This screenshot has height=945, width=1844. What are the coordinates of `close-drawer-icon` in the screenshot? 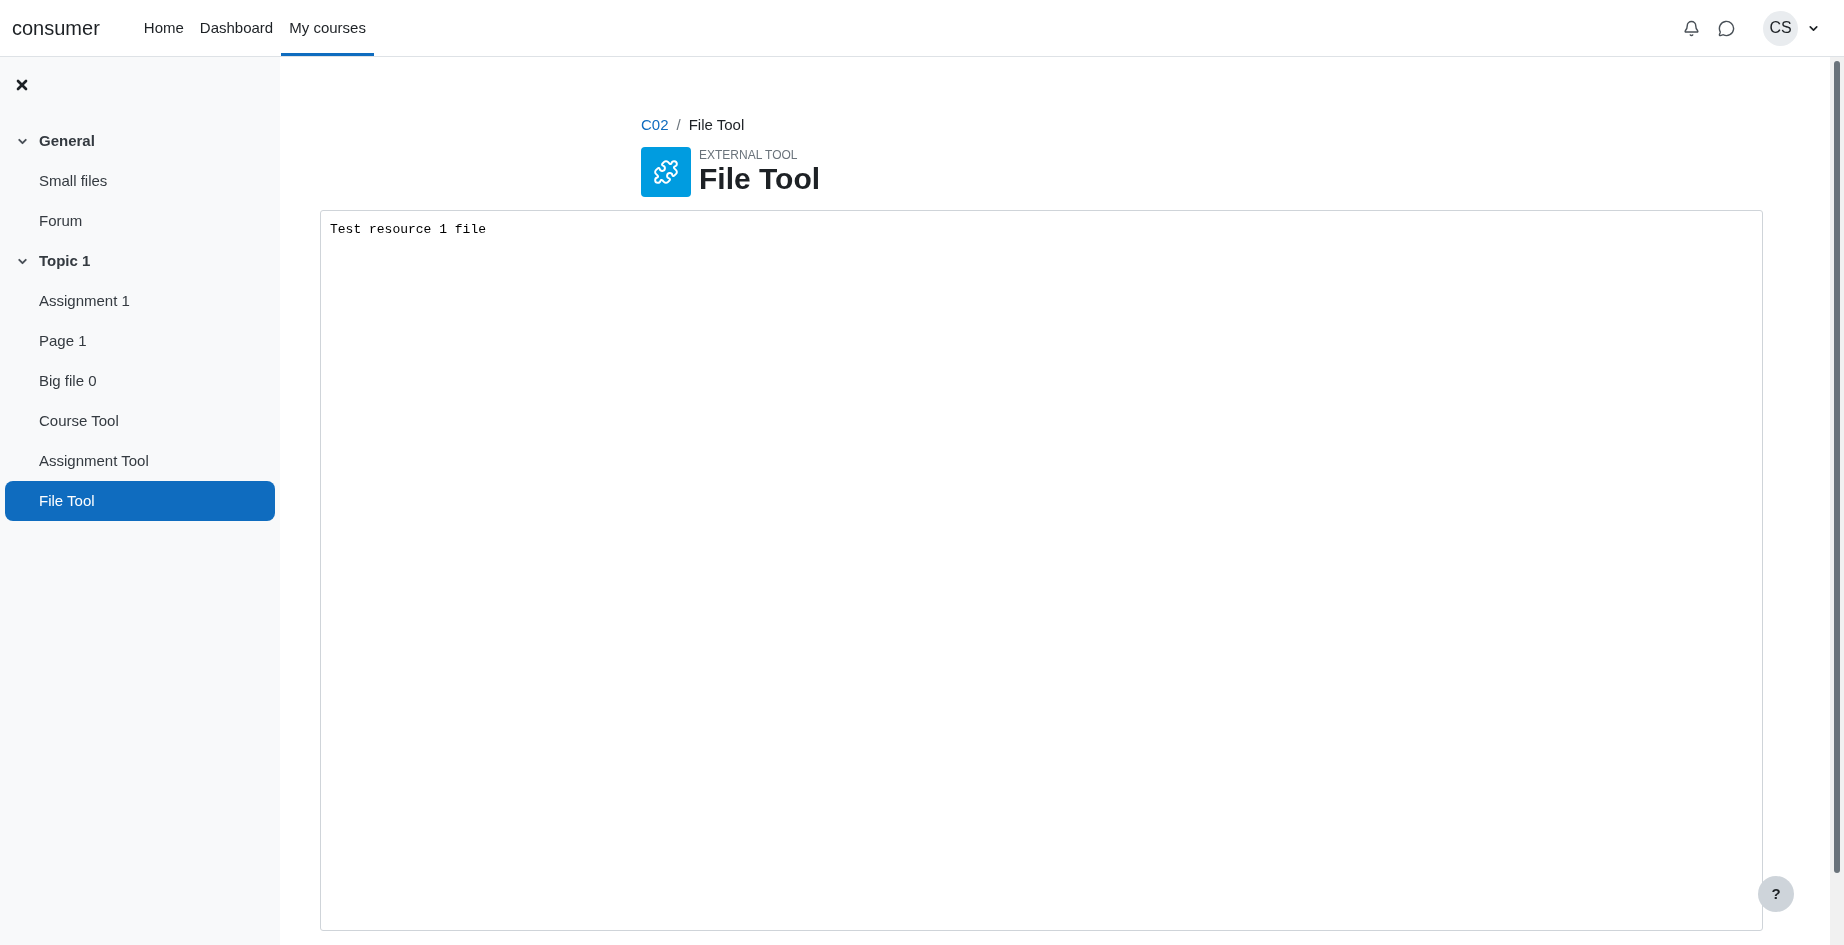 It's located at (22, 85).